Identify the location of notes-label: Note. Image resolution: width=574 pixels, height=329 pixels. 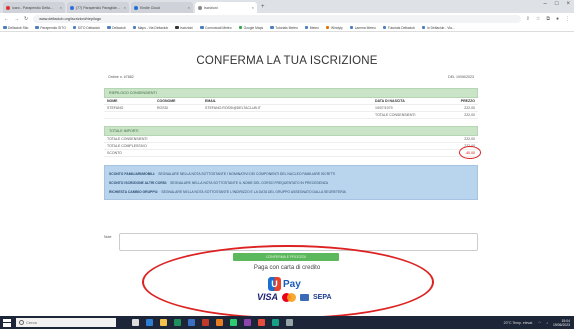
(108, 237).